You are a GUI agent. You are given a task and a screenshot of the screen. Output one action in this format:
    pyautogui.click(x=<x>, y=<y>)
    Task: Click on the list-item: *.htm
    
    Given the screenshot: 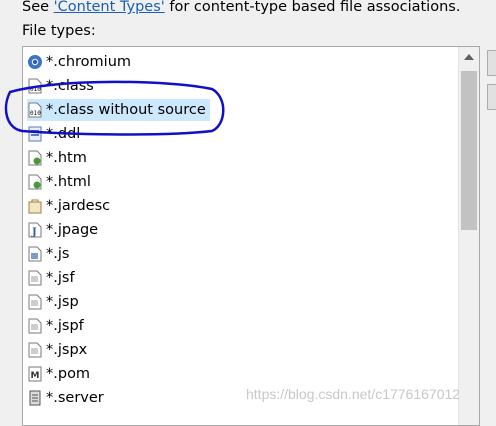 What is the action you would take?
    pyautogui.click(x=57, y=158)
    